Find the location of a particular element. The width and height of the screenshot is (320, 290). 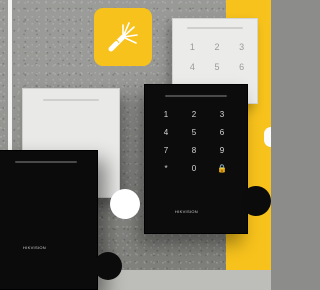

black-keypad: 1 2 3 4 5 6 7 8 9 * 0 🔒 is located at coordinates (194, 142).